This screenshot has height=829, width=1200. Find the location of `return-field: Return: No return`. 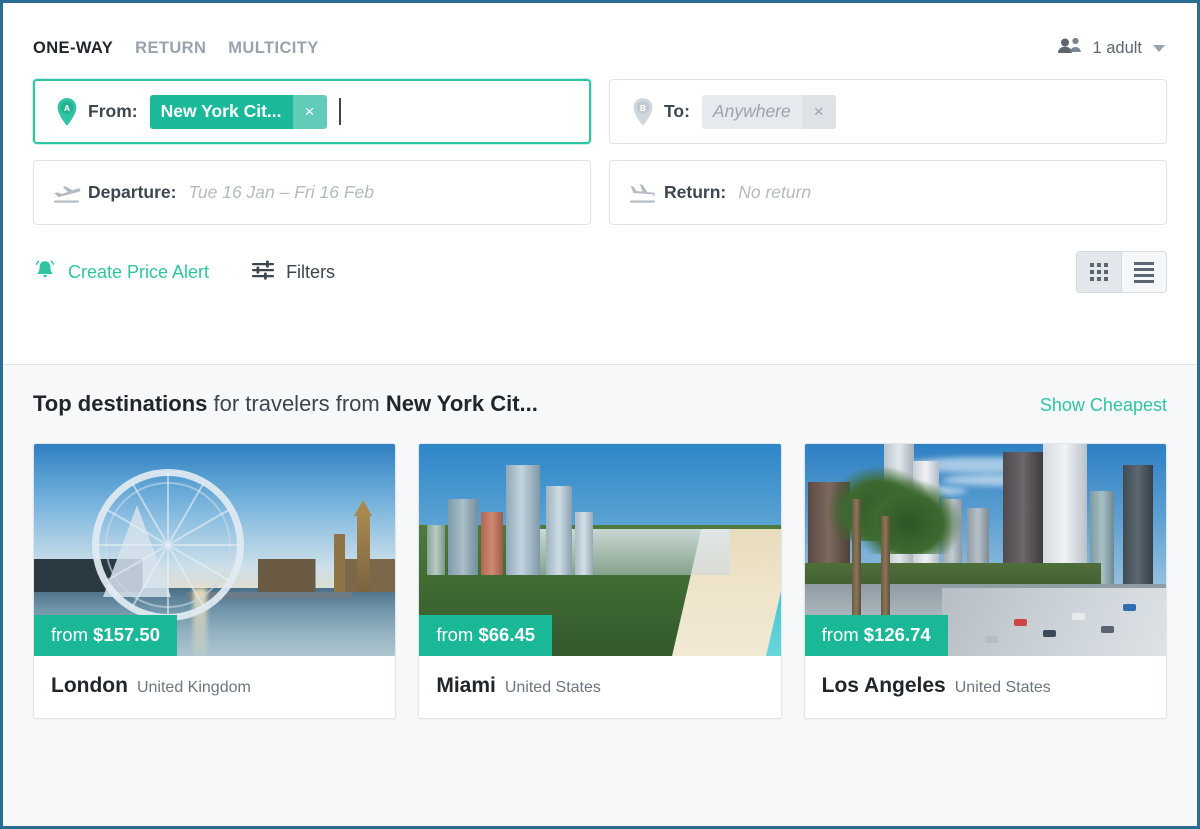

return-field: Return: No return is located at coordinates (888, 192).